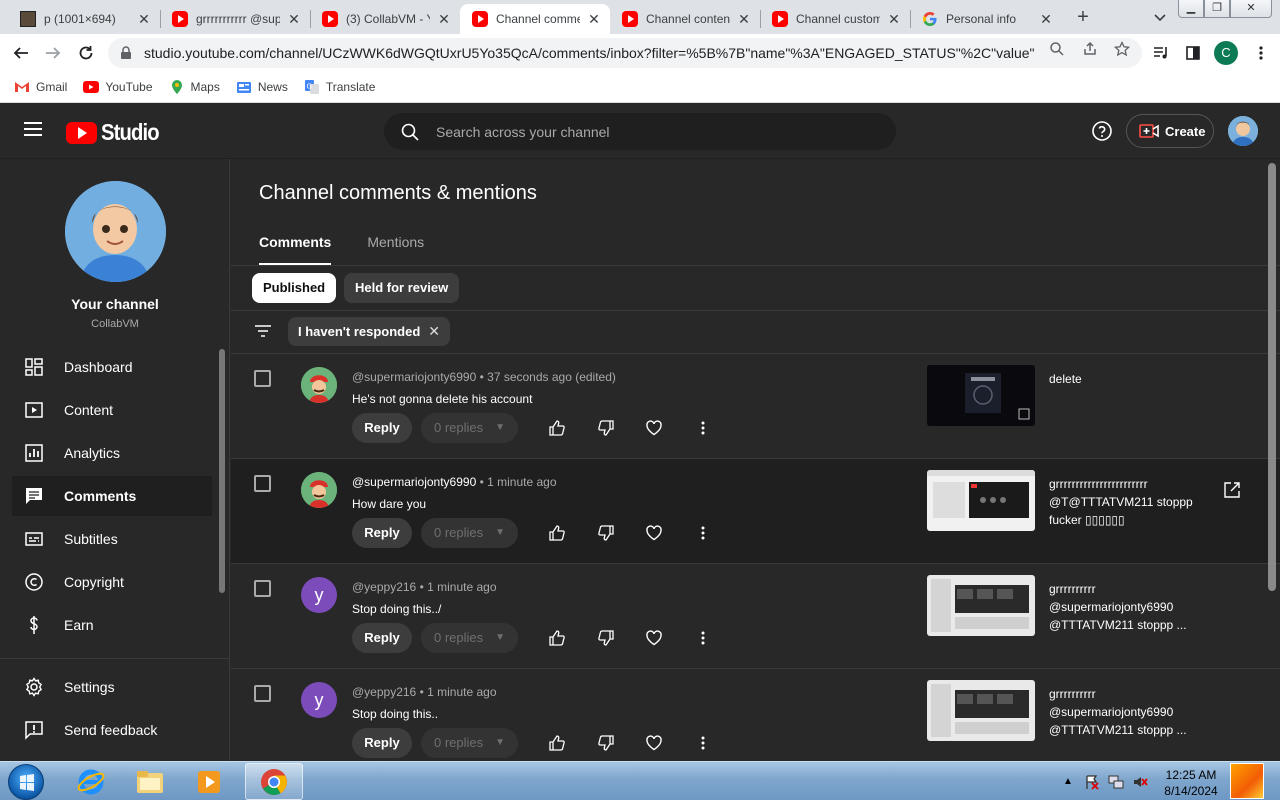  I want to click on system-clock: 12:25 AM 8/14/2024, so click(1191, 783).